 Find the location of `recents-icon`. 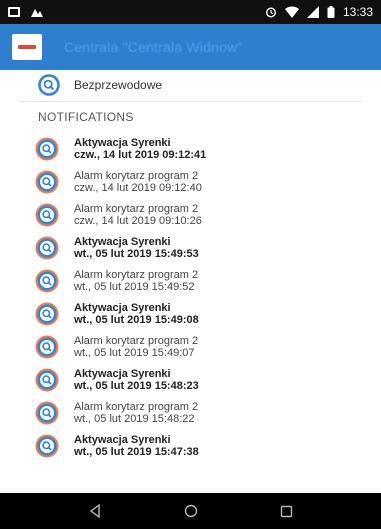

recents-icon is located at coordinates (286, 511).